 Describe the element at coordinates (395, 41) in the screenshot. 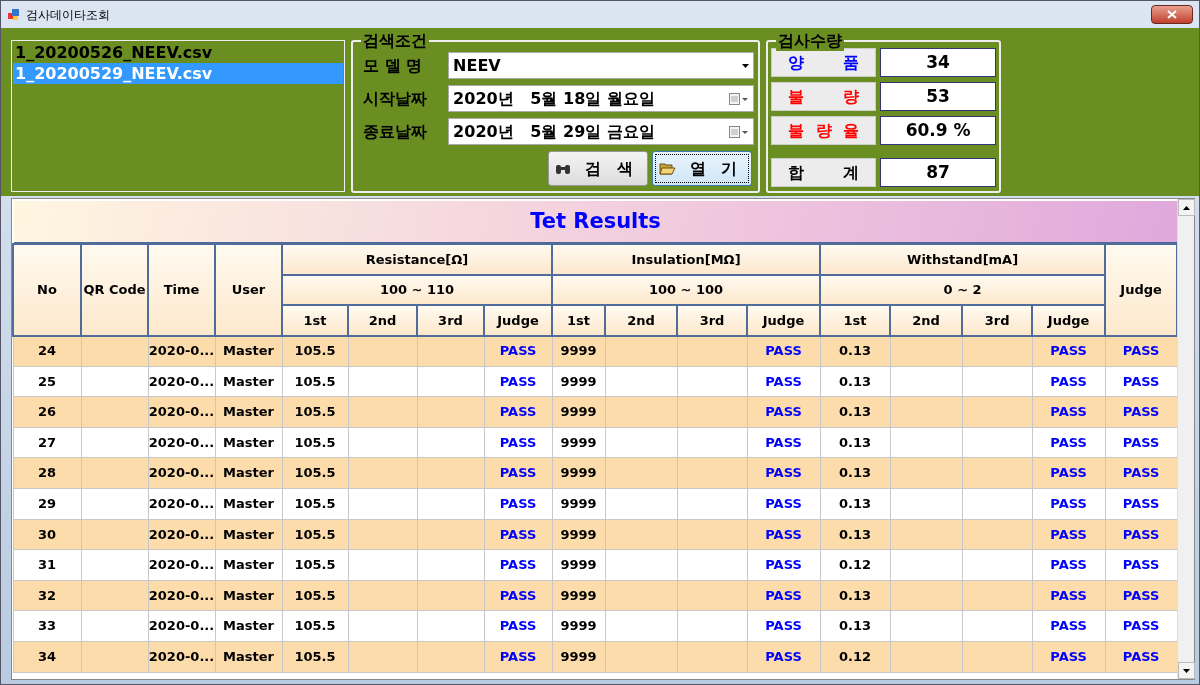

I see `group-title: 검색조건` at that location.